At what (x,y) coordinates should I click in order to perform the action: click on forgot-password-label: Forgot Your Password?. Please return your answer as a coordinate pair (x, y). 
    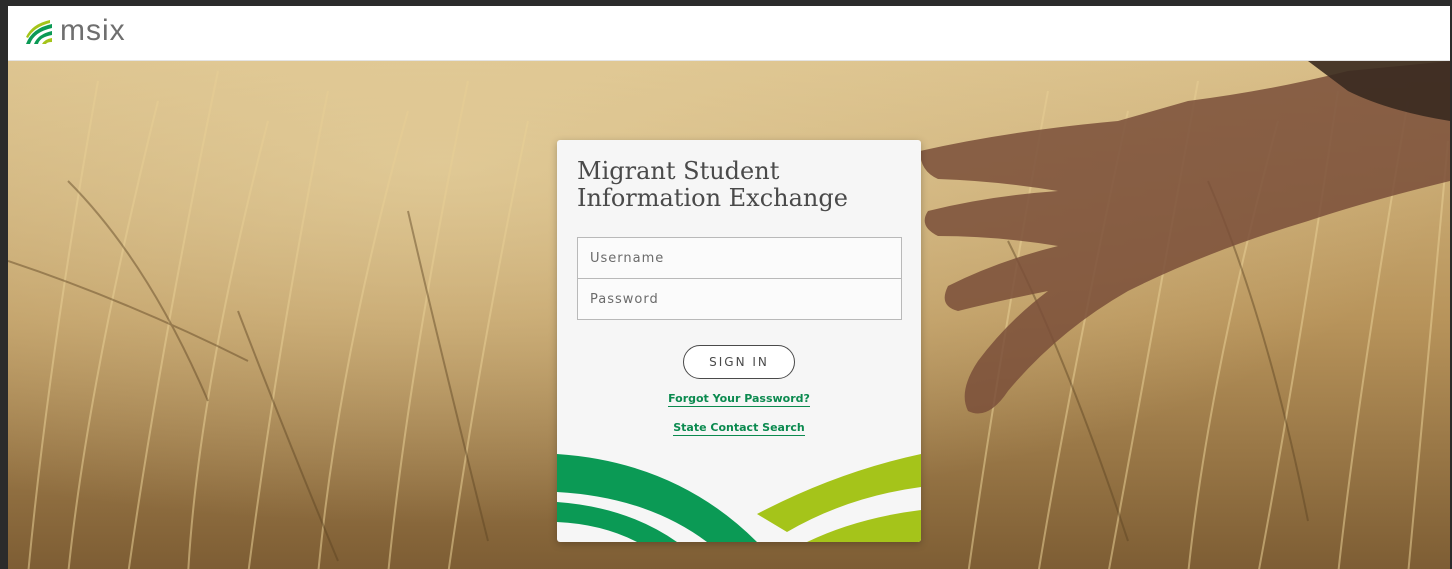
    Looking at the image, I should click on (739, 399).